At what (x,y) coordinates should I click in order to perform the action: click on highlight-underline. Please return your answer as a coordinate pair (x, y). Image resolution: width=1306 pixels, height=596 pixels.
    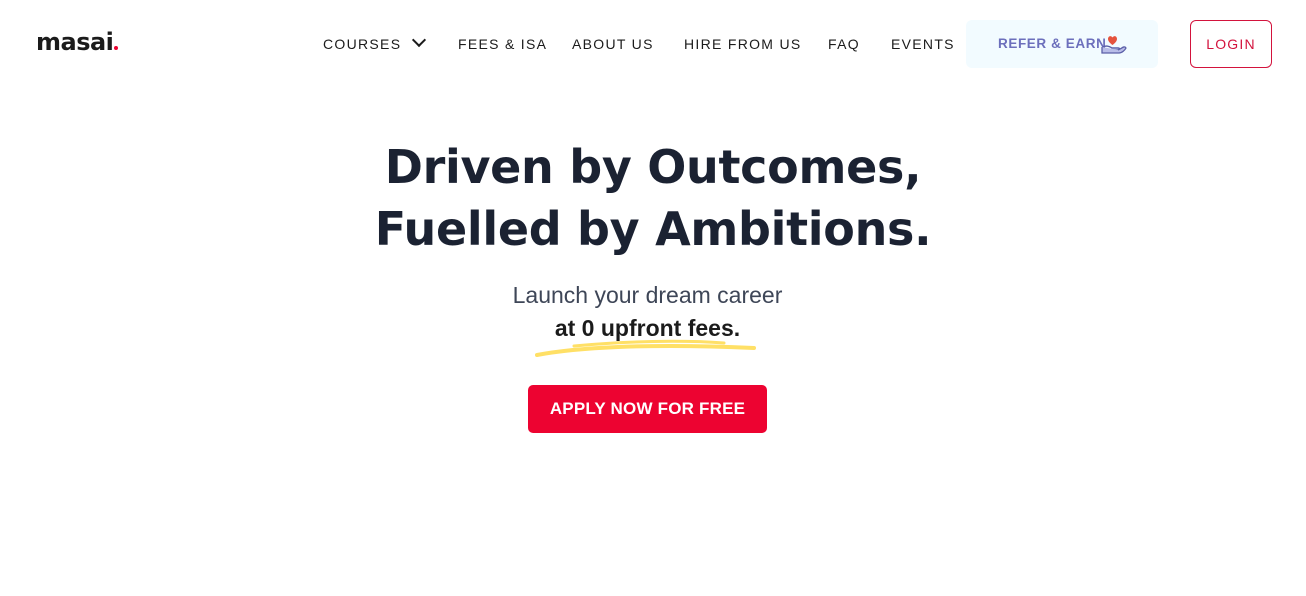
    Looking at the image, I should click on (645, 348).